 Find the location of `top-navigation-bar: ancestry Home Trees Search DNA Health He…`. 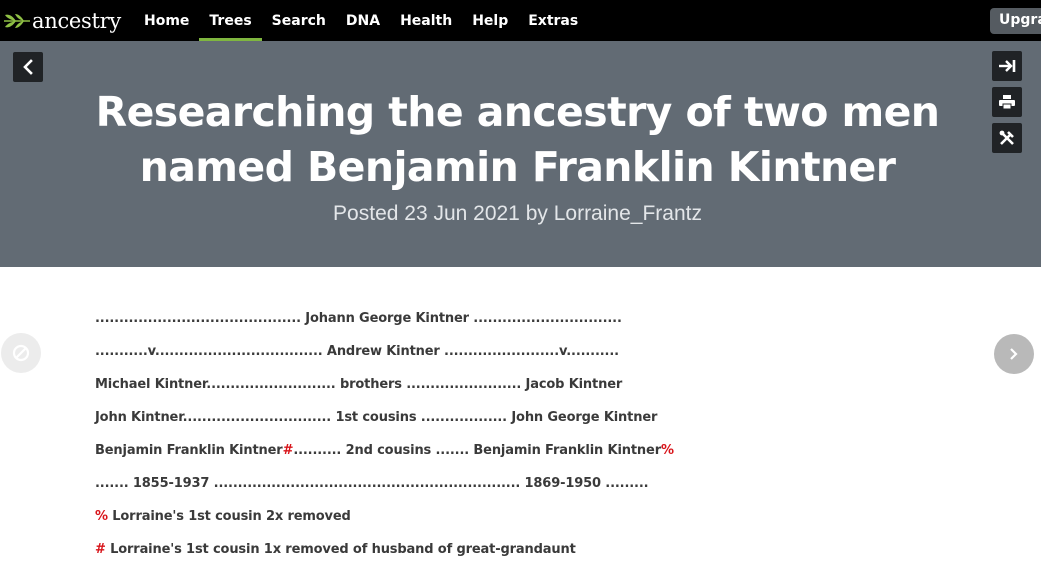

top-navigation-bar: ancestry Home Trees Search DNA Health He… is located at coordinates (520, 20).